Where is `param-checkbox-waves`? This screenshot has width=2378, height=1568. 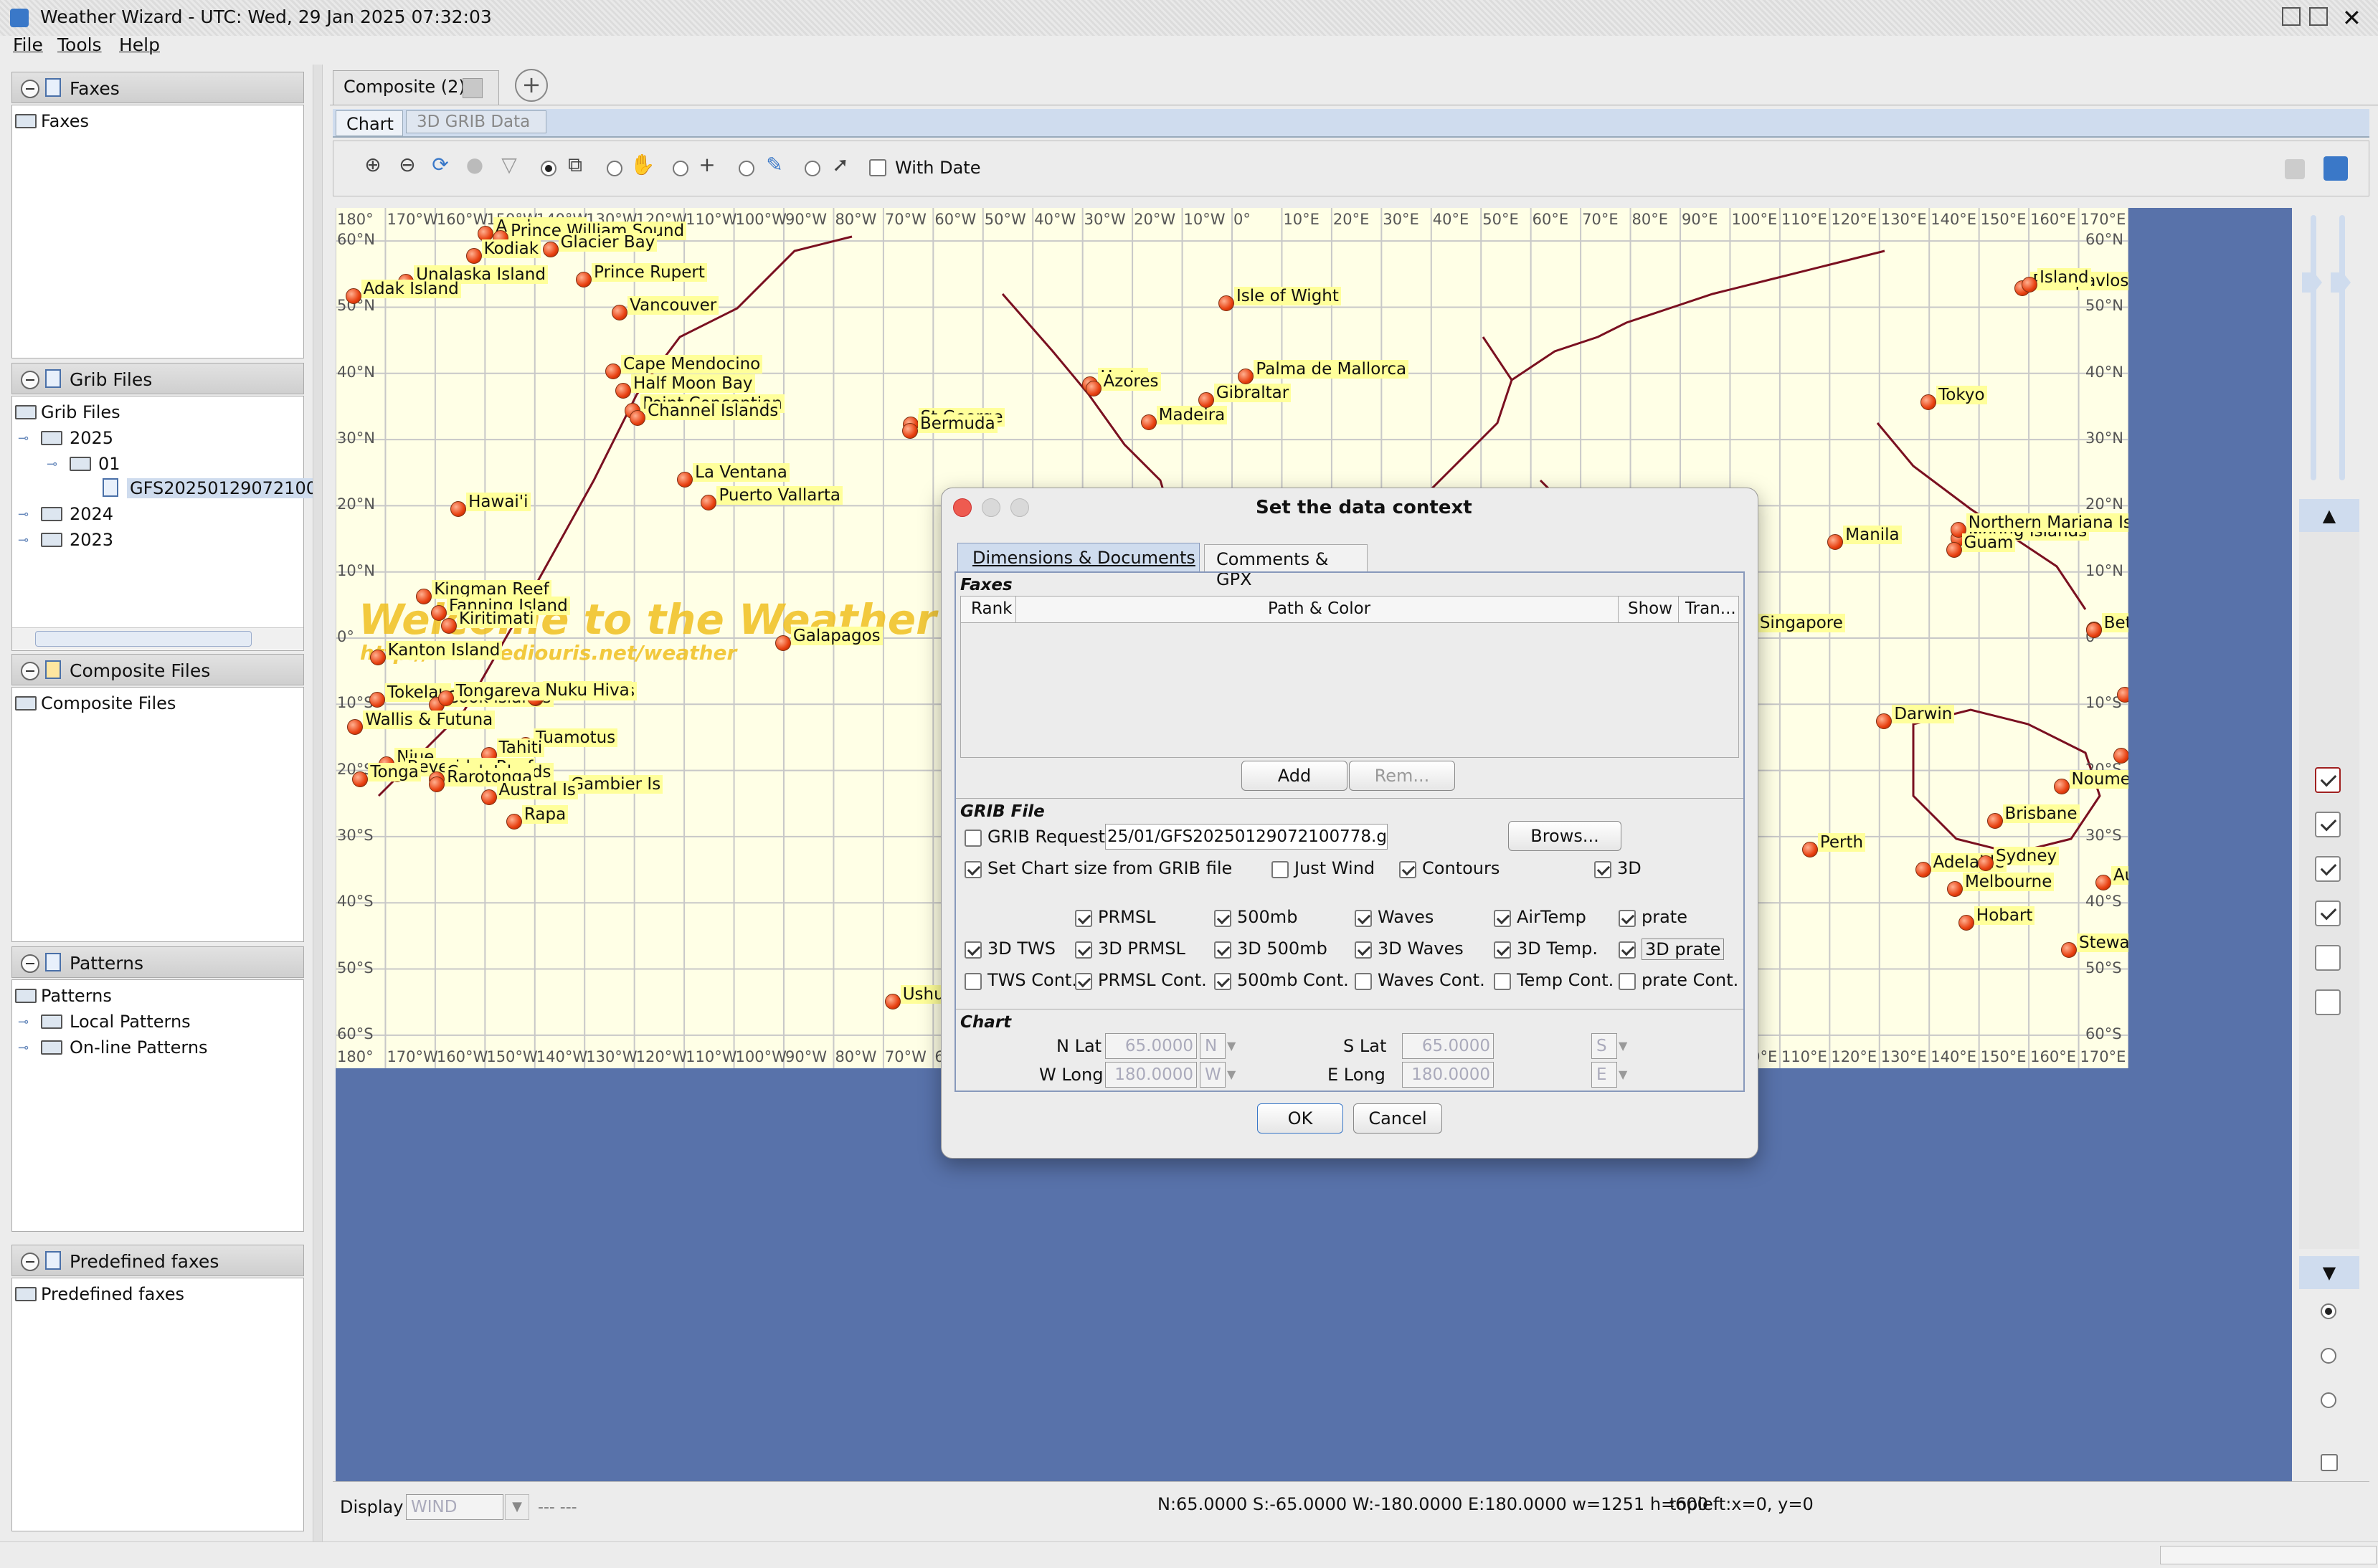
param-checkbox-waves is located at coordinates (1363, 918).